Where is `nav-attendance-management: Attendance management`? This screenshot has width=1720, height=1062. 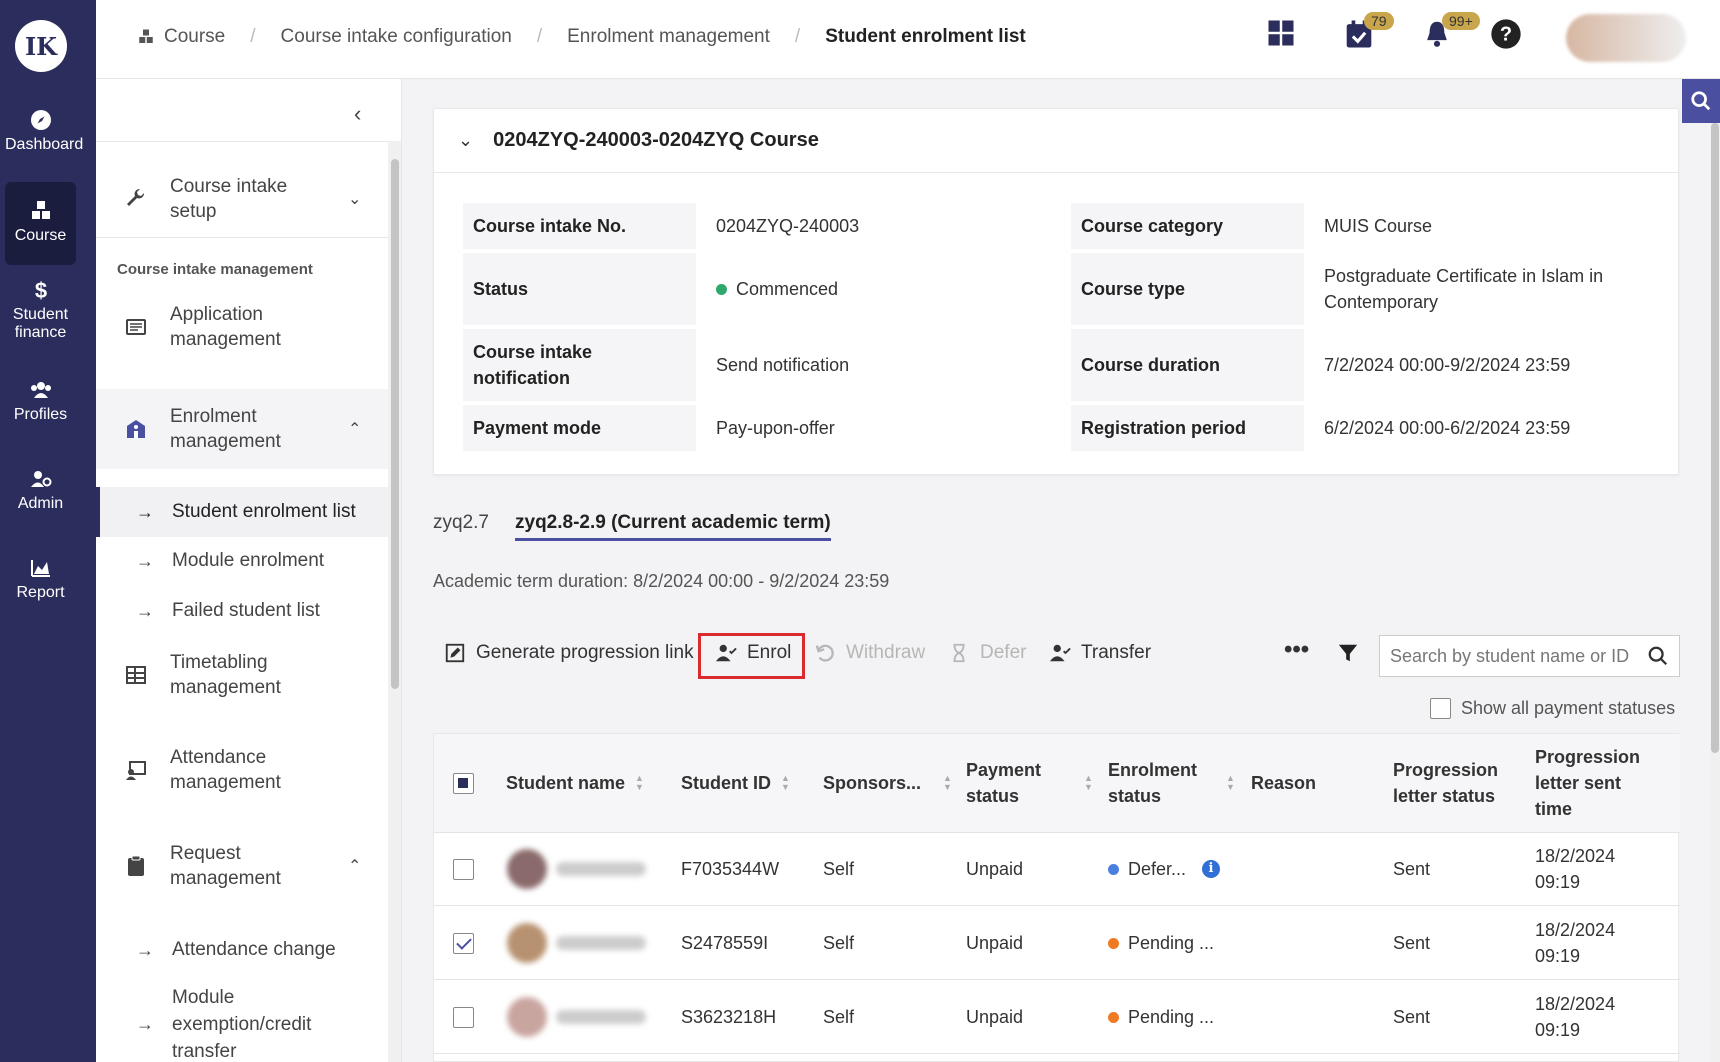
nav-attendance-management: Attendance management is located at coordinates (242, 770).